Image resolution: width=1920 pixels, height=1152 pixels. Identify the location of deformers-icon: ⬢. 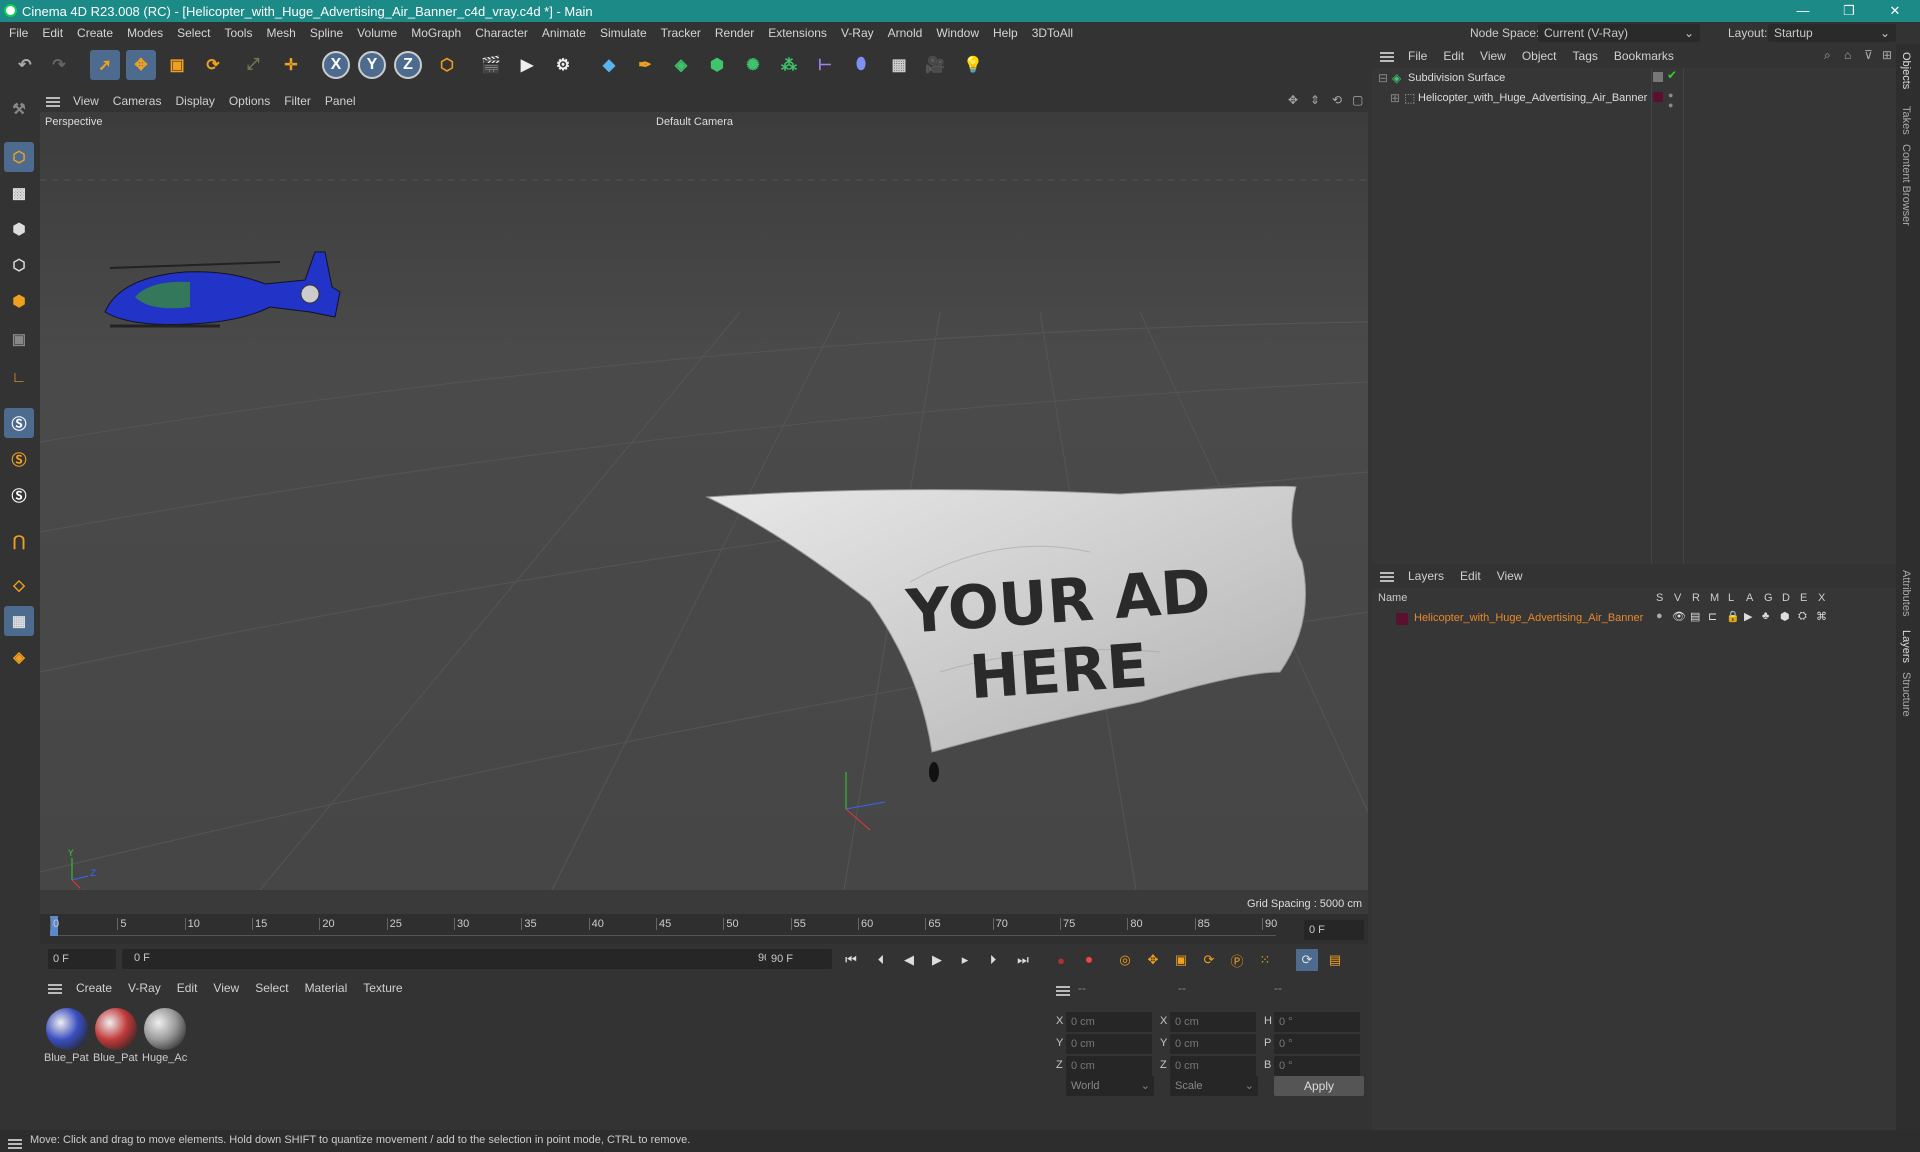
(1785, 616).